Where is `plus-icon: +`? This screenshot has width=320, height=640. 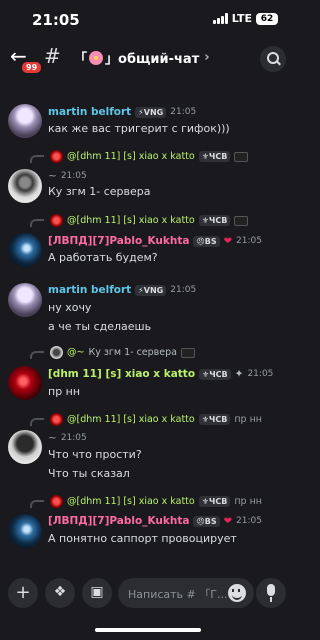 plus-icon: + is located at coordinates (23, 593).